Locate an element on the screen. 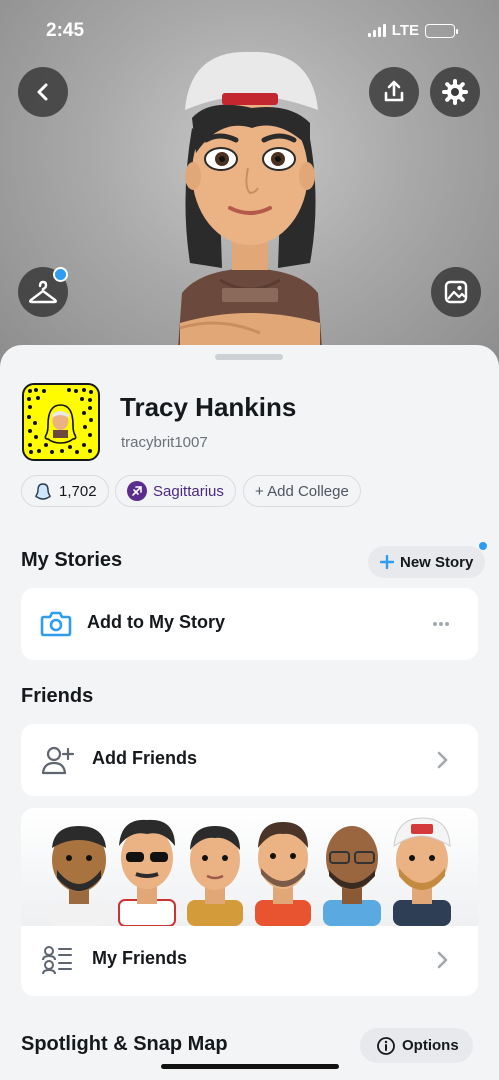  network-label: LTE is located at coordinates (405, 30).